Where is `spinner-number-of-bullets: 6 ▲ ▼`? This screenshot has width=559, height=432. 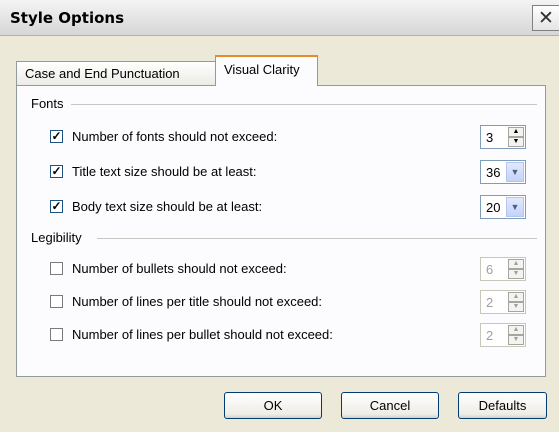
spinner-number-of-bullets: 6 ▲ ▼ is located at coordinates (503, 269).